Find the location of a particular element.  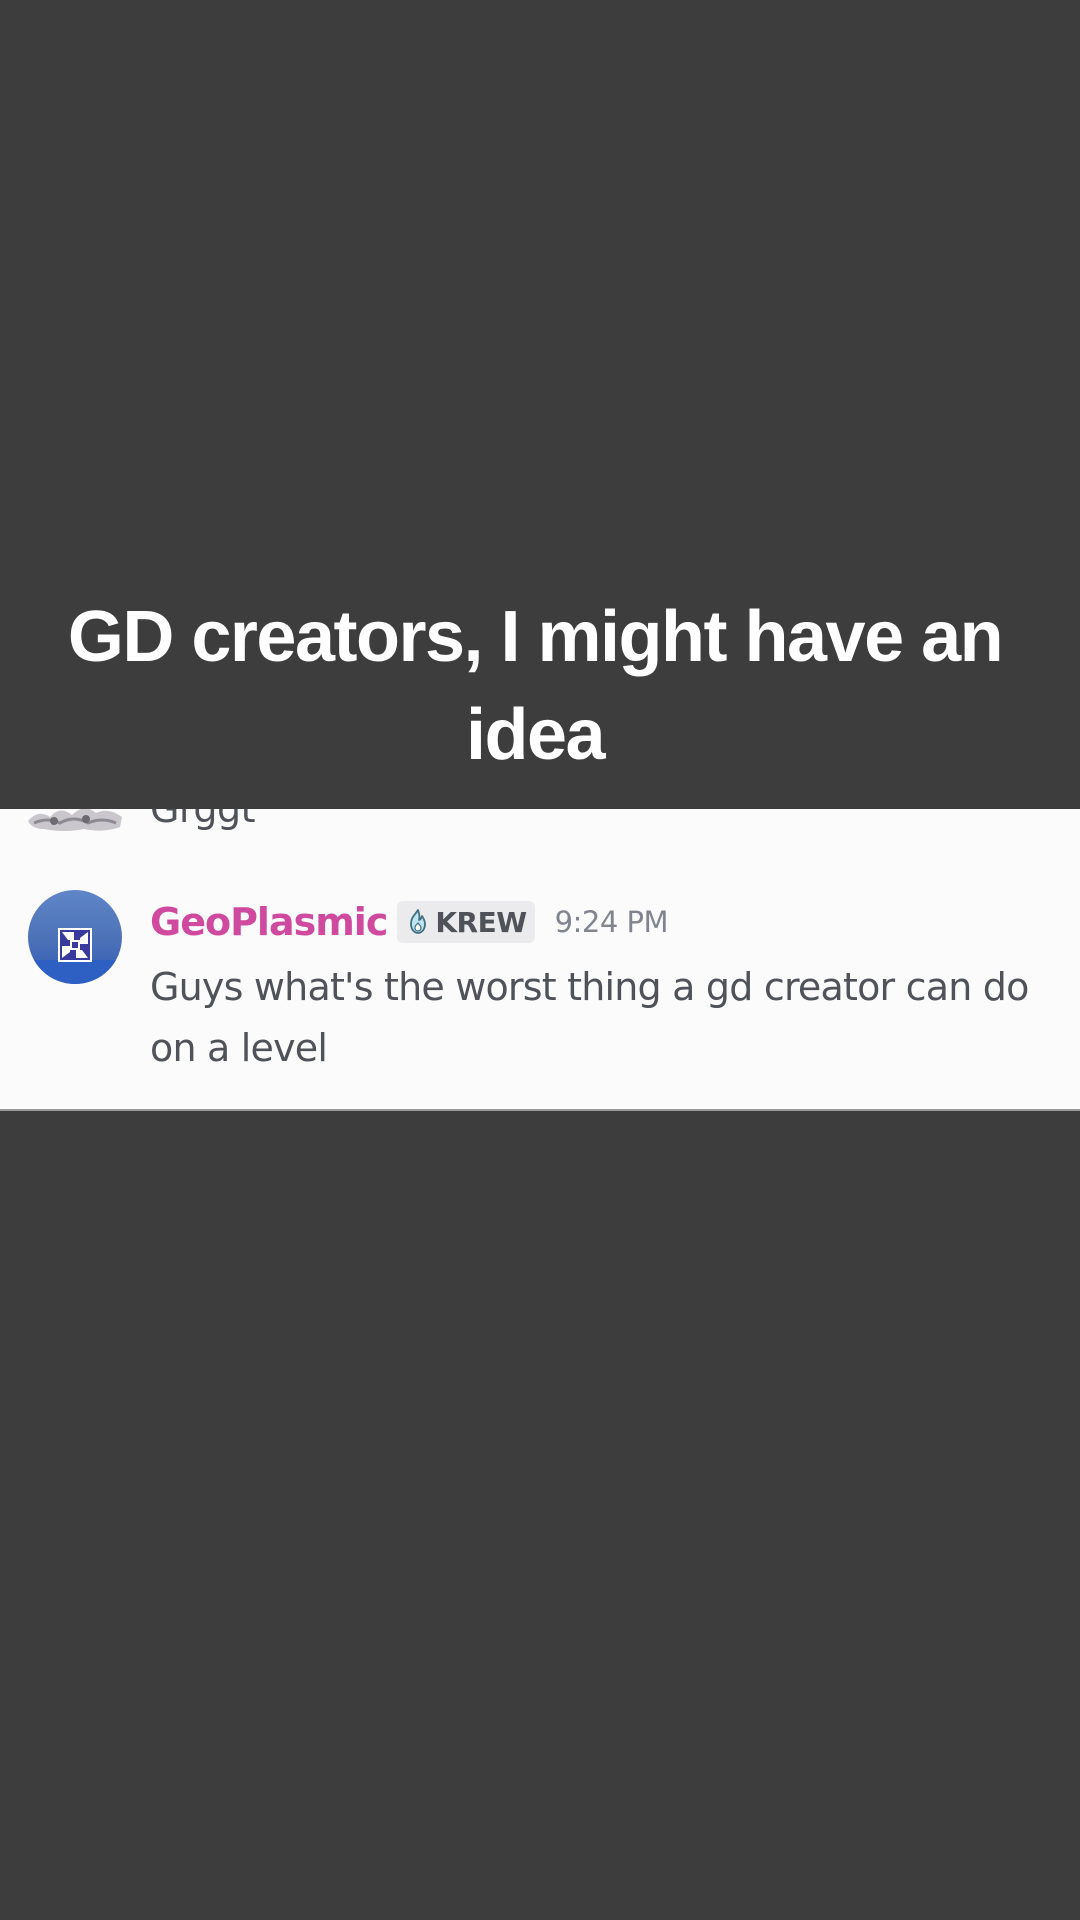

message-header: GeoPlasmic KREW 9:24 PM is located at coordinates (409, 922).